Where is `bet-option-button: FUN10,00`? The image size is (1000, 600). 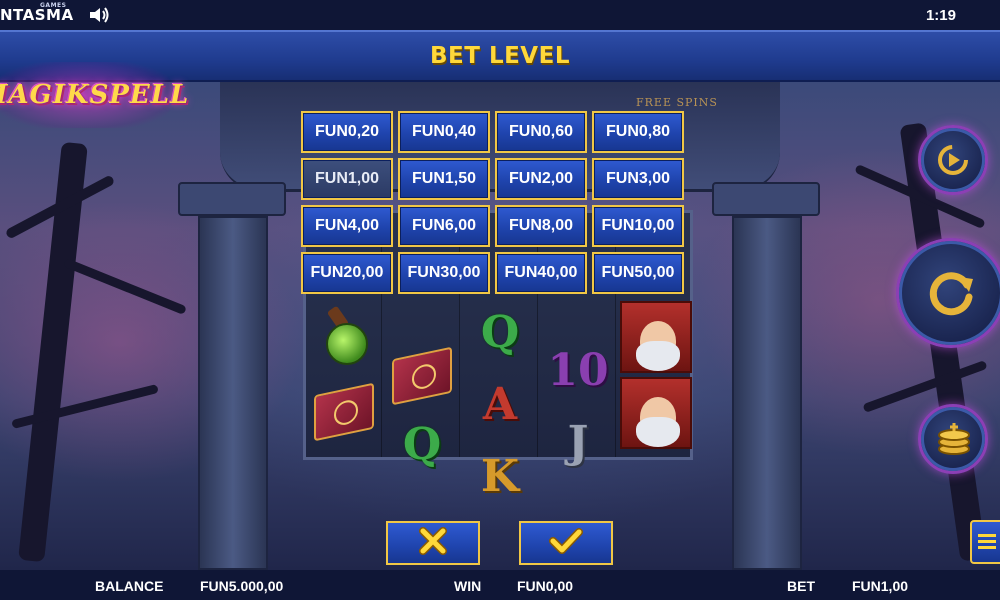
bet-option-button: FUN10,00 is located at coordinates (638, 226).